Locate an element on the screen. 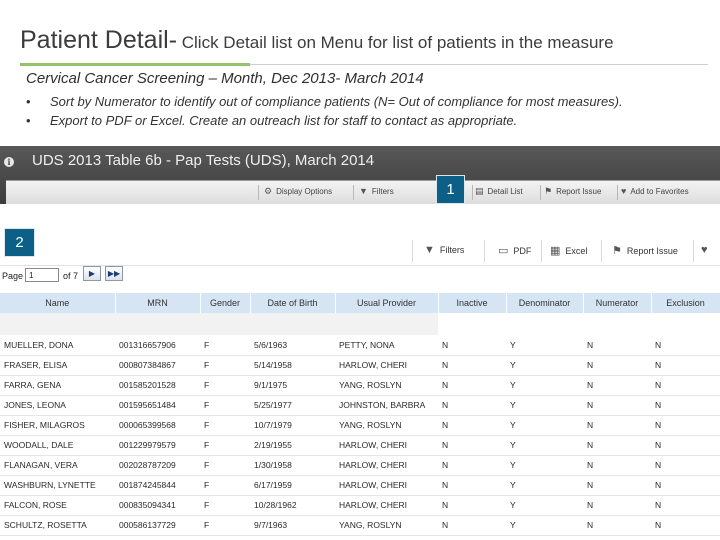 This screenshot has height=540, width=720. mrn-cell: 001595651484 is located at coordinates (157, 405).